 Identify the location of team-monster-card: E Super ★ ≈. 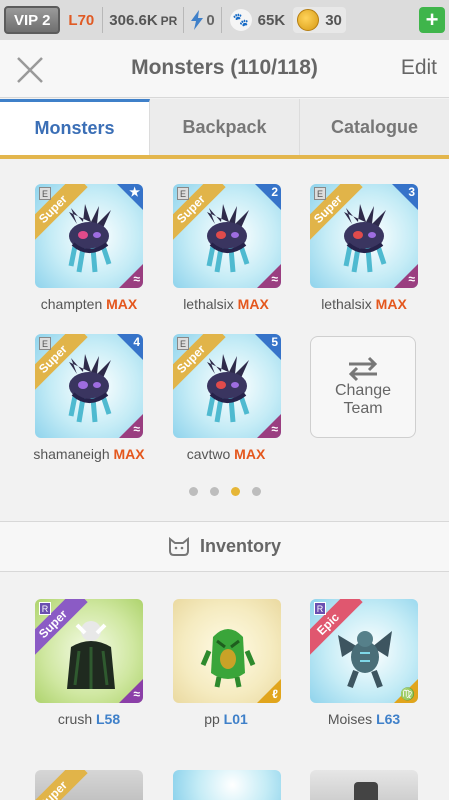
(89, 236).